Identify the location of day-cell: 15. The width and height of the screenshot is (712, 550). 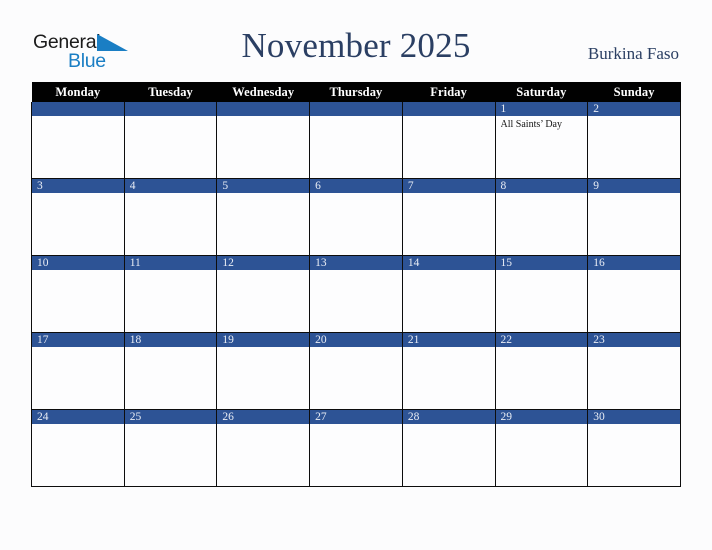
(541, 294).